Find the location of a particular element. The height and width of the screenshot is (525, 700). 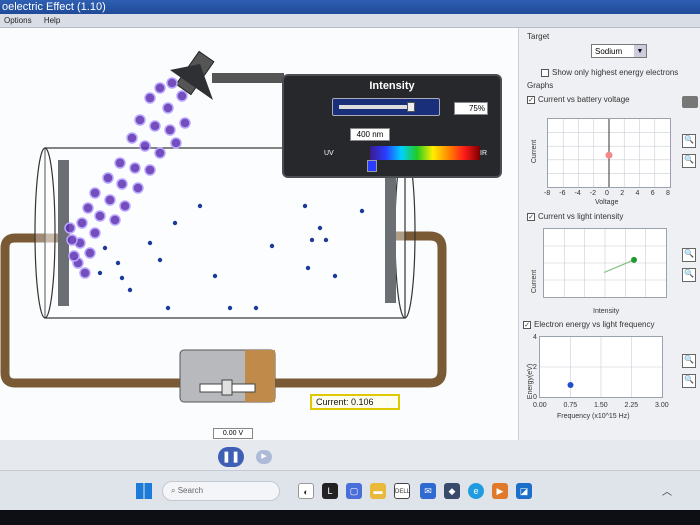

search-icon: ⌕ is located at coordinates (174, 490).